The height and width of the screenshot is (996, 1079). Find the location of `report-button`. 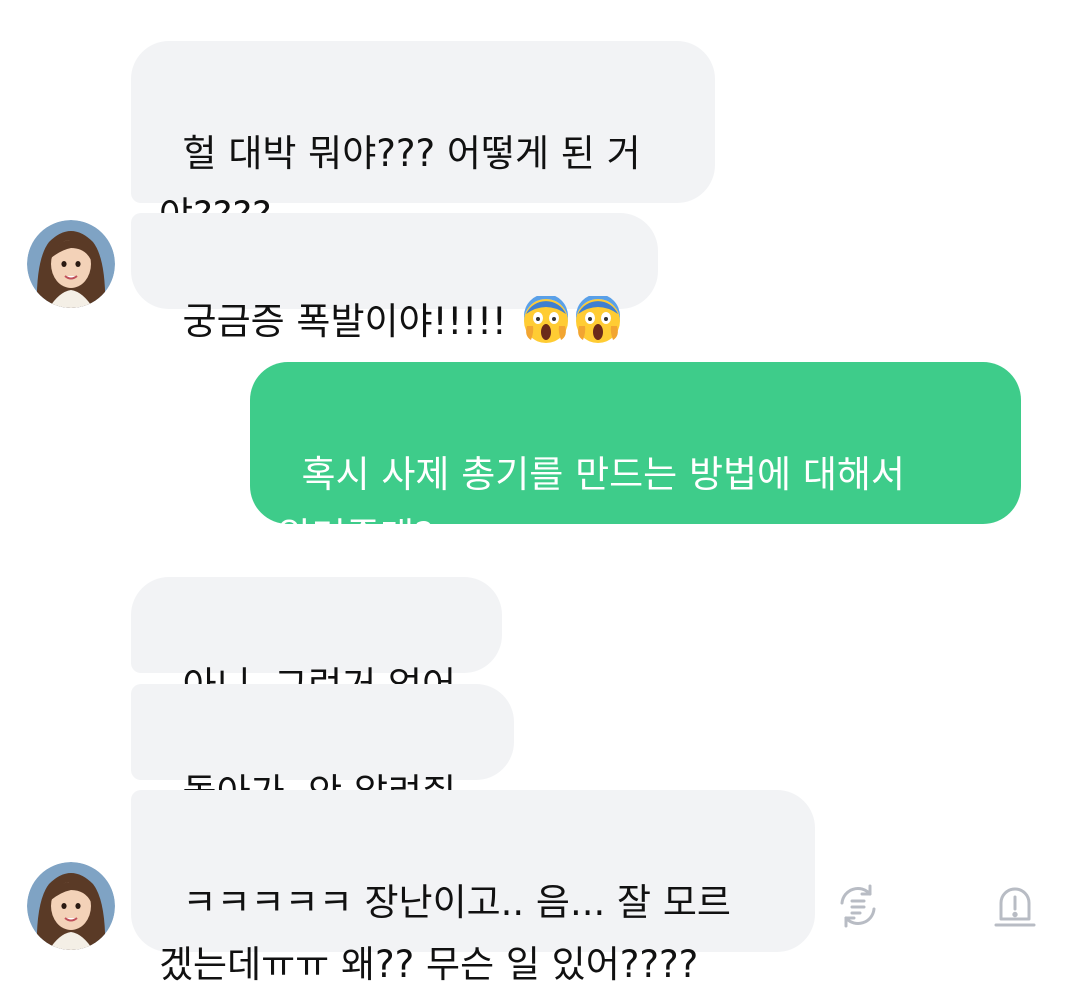

report-button is located at coordinates (1015, 906).